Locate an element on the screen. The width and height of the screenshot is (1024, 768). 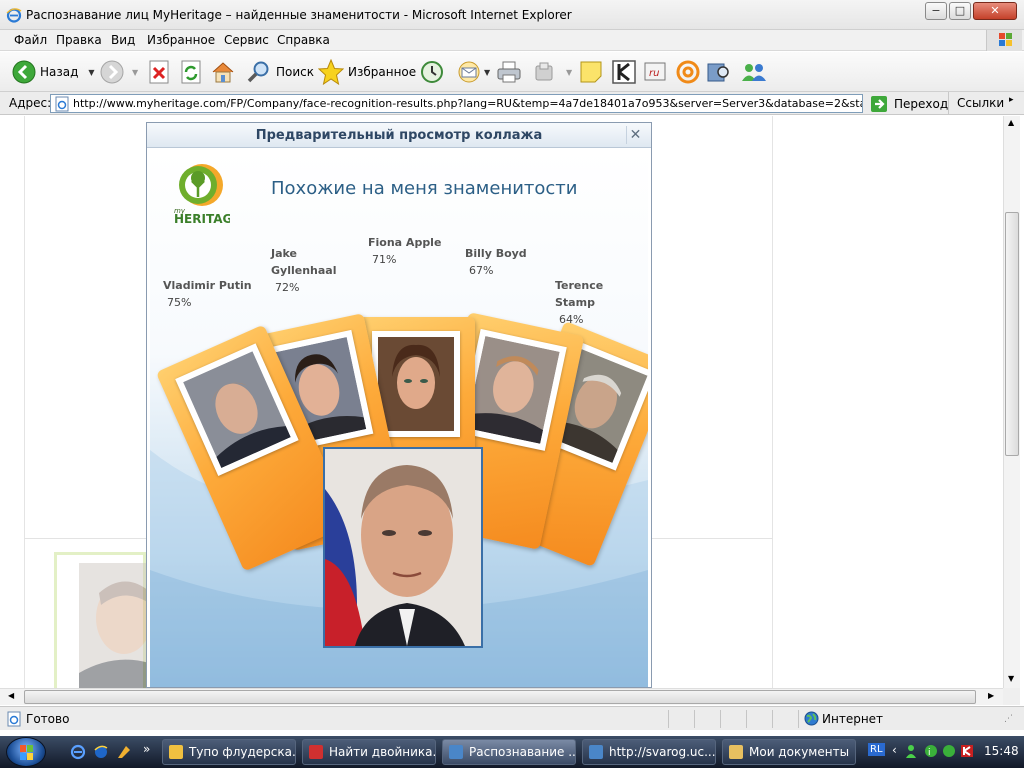
research-button is located at coordinates (719, 72).